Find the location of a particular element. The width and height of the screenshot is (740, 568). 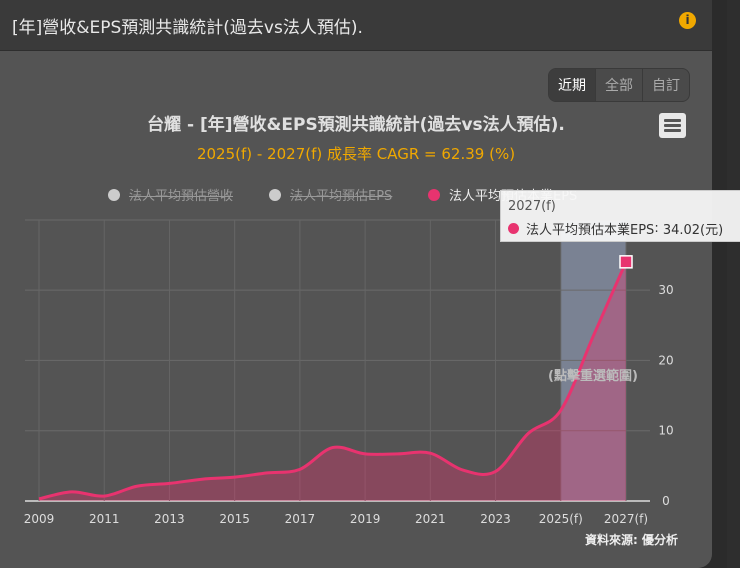

series-dot-icon is located at coordinates (513, 228).